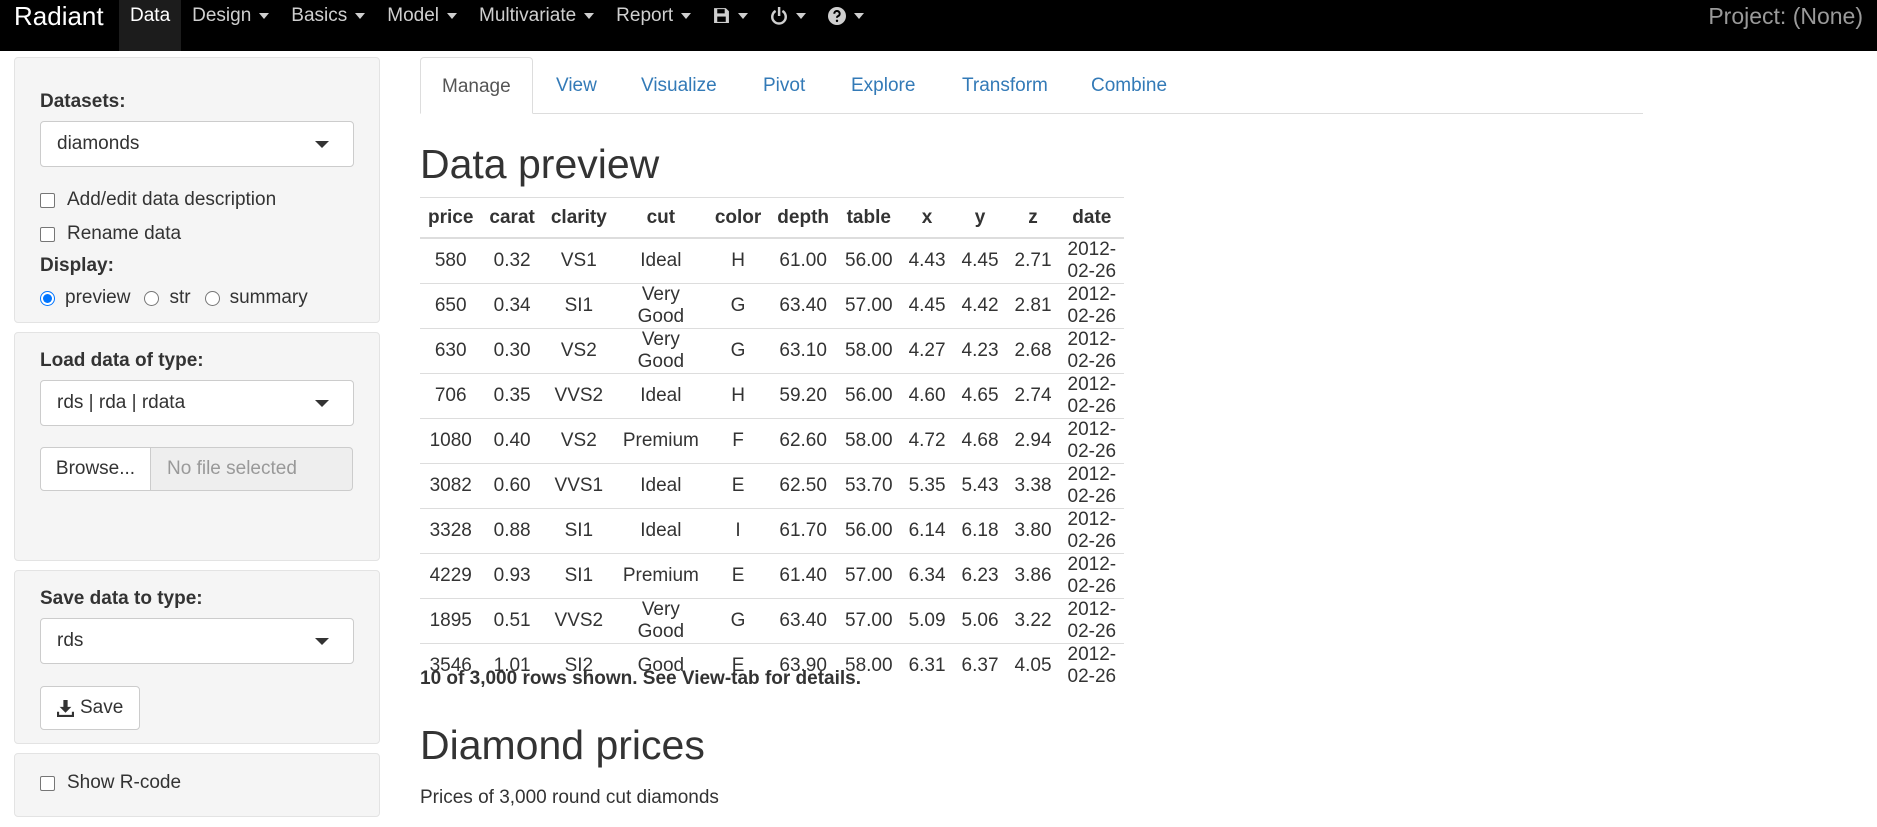 The image size is (1877, 827). Describe the element at coordinates (167, 298) in the screenshot. I see `display-radio-str: str` at that location.